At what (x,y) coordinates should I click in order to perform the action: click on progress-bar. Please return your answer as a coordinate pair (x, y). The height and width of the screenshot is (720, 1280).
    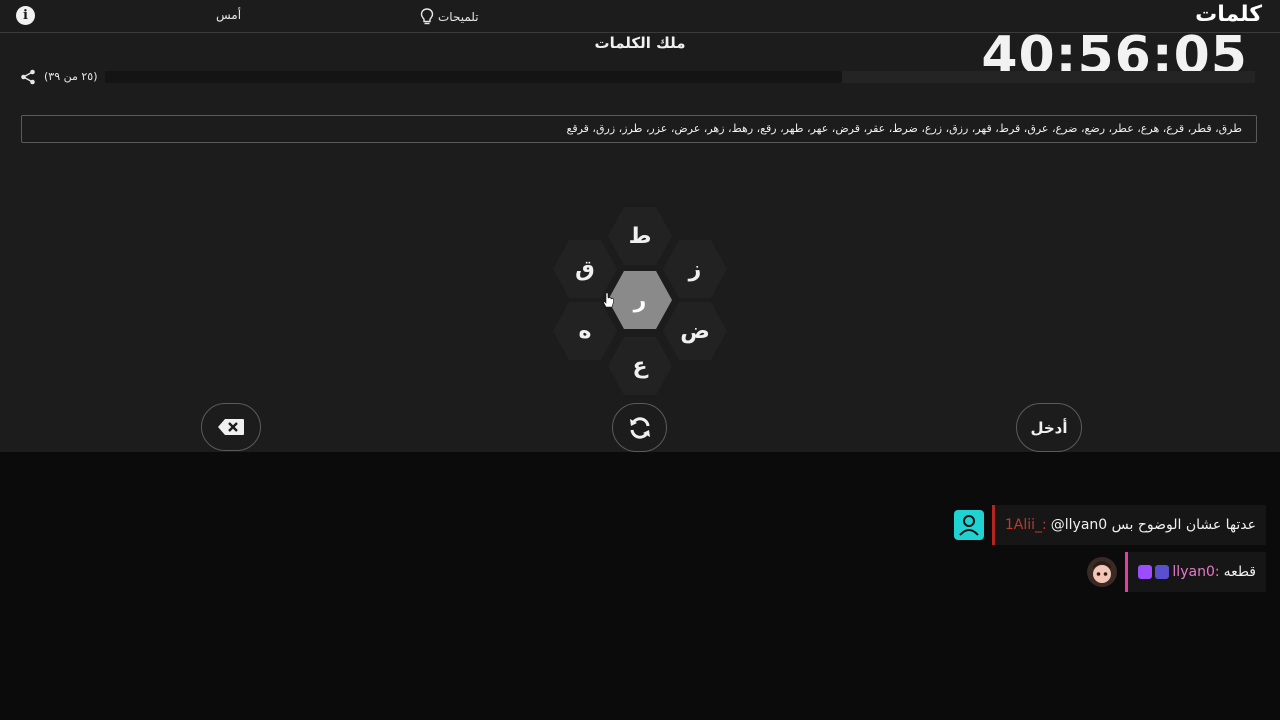
    Looking at the image, I should click on (680, 77).